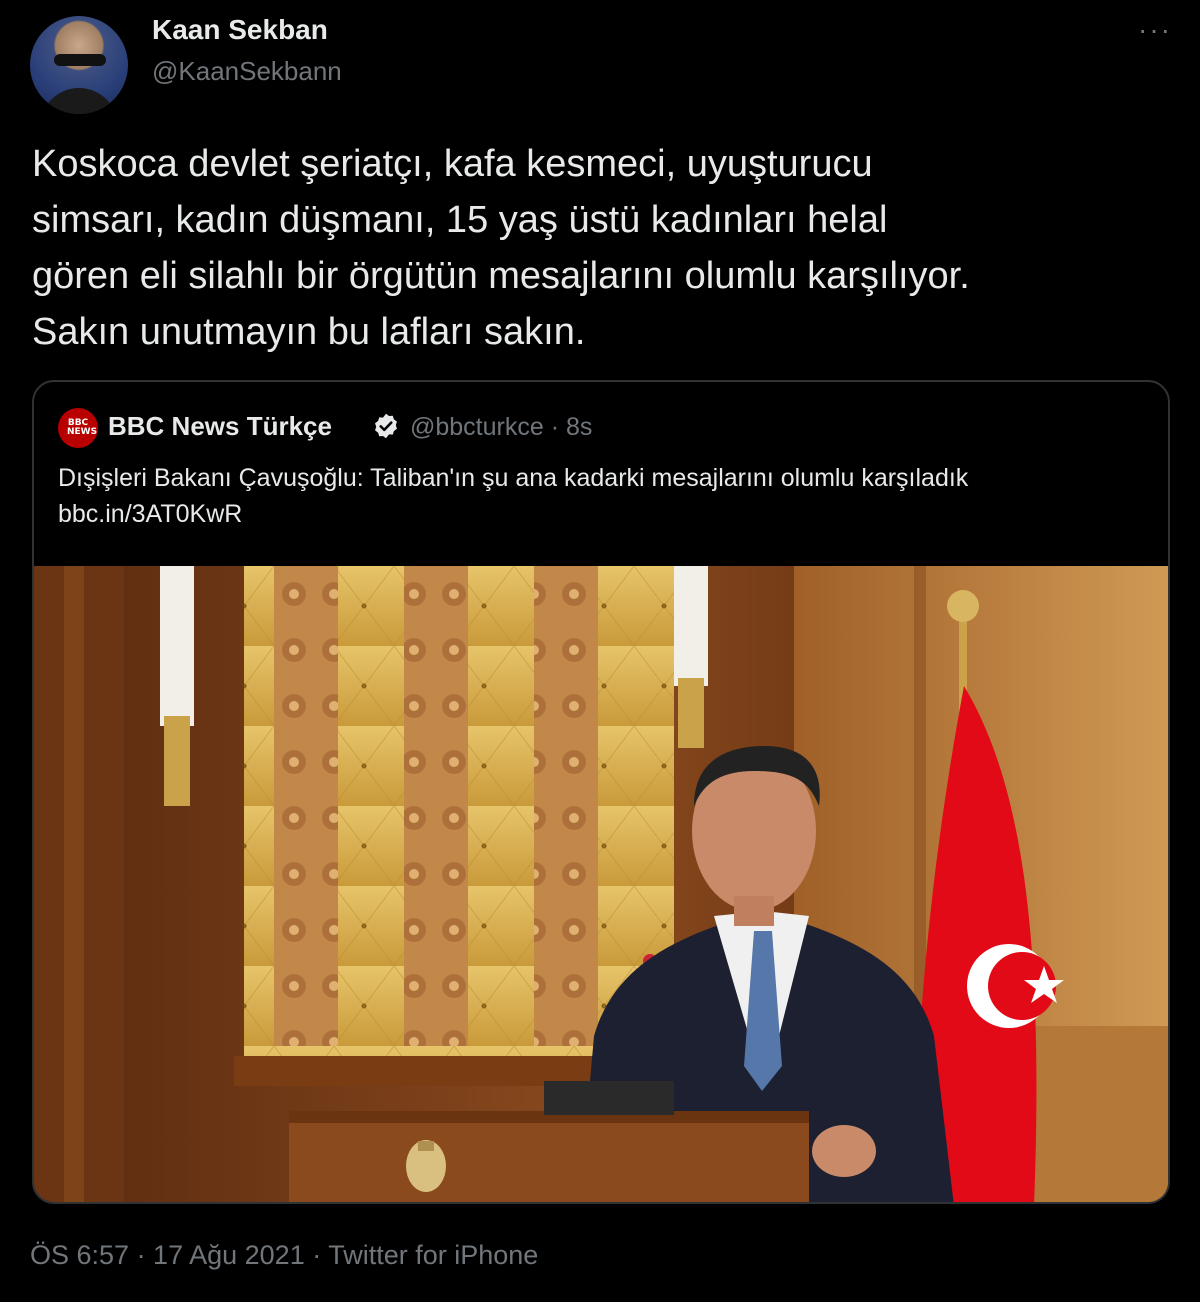 This screenshot has width=1200, height=1302. What do you see at coordinates (501, 427) in the screenshot?
I see `quoted-handle-and-time: @bbcturkce · 8s` at bounding box center [501, 427].